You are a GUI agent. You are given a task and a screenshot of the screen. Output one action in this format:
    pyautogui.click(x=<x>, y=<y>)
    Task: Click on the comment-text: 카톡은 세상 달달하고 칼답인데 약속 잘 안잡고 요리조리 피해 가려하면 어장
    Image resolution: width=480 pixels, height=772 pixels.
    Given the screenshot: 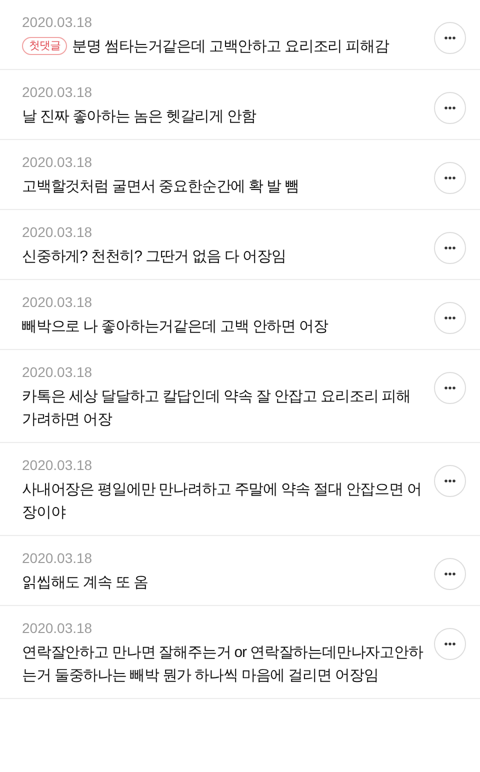 What is the action you would take?
    pyautogui.click(x=217, y=408)
    